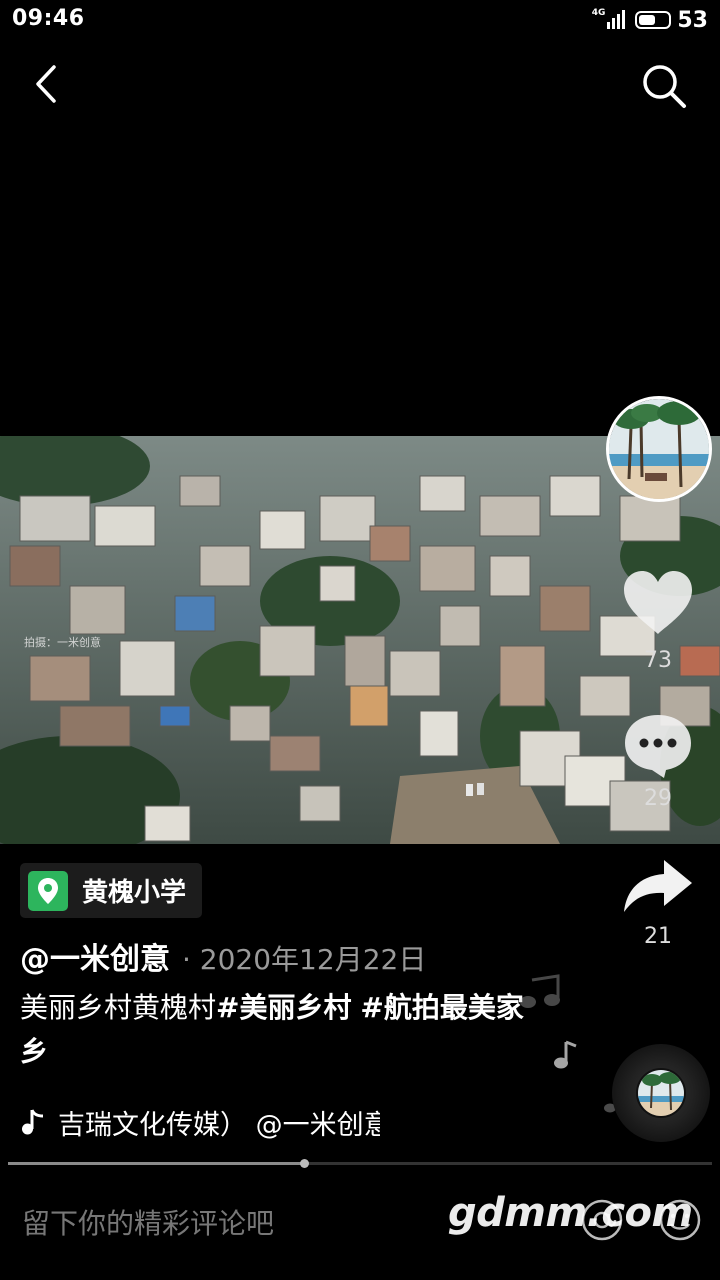  I want to click on battery-icon, so click(653, 20).